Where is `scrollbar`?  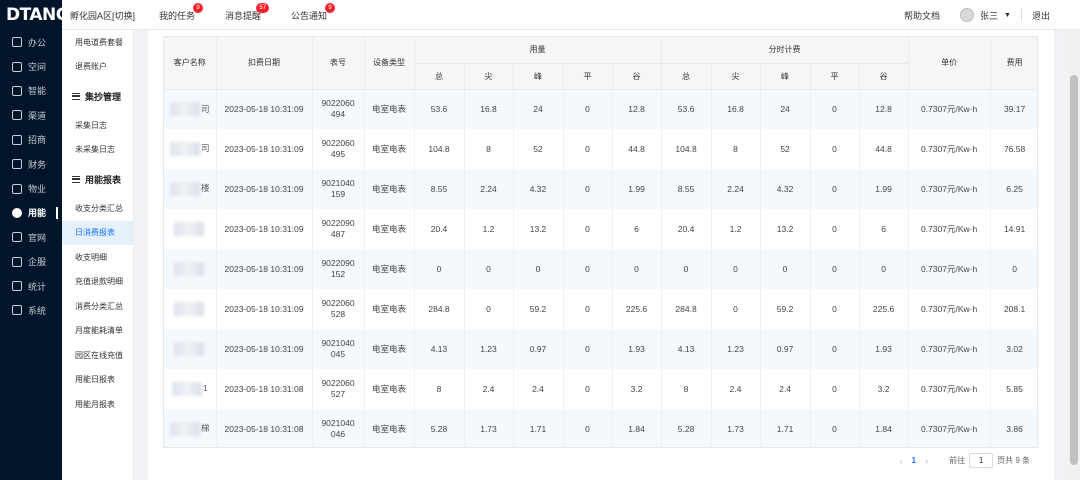
scrollbar is located at coordinates (1074, 255).